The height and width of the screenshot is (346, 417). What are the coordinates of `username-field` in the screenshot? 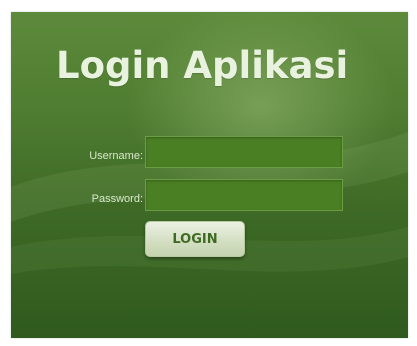 It's located at (244, 152).